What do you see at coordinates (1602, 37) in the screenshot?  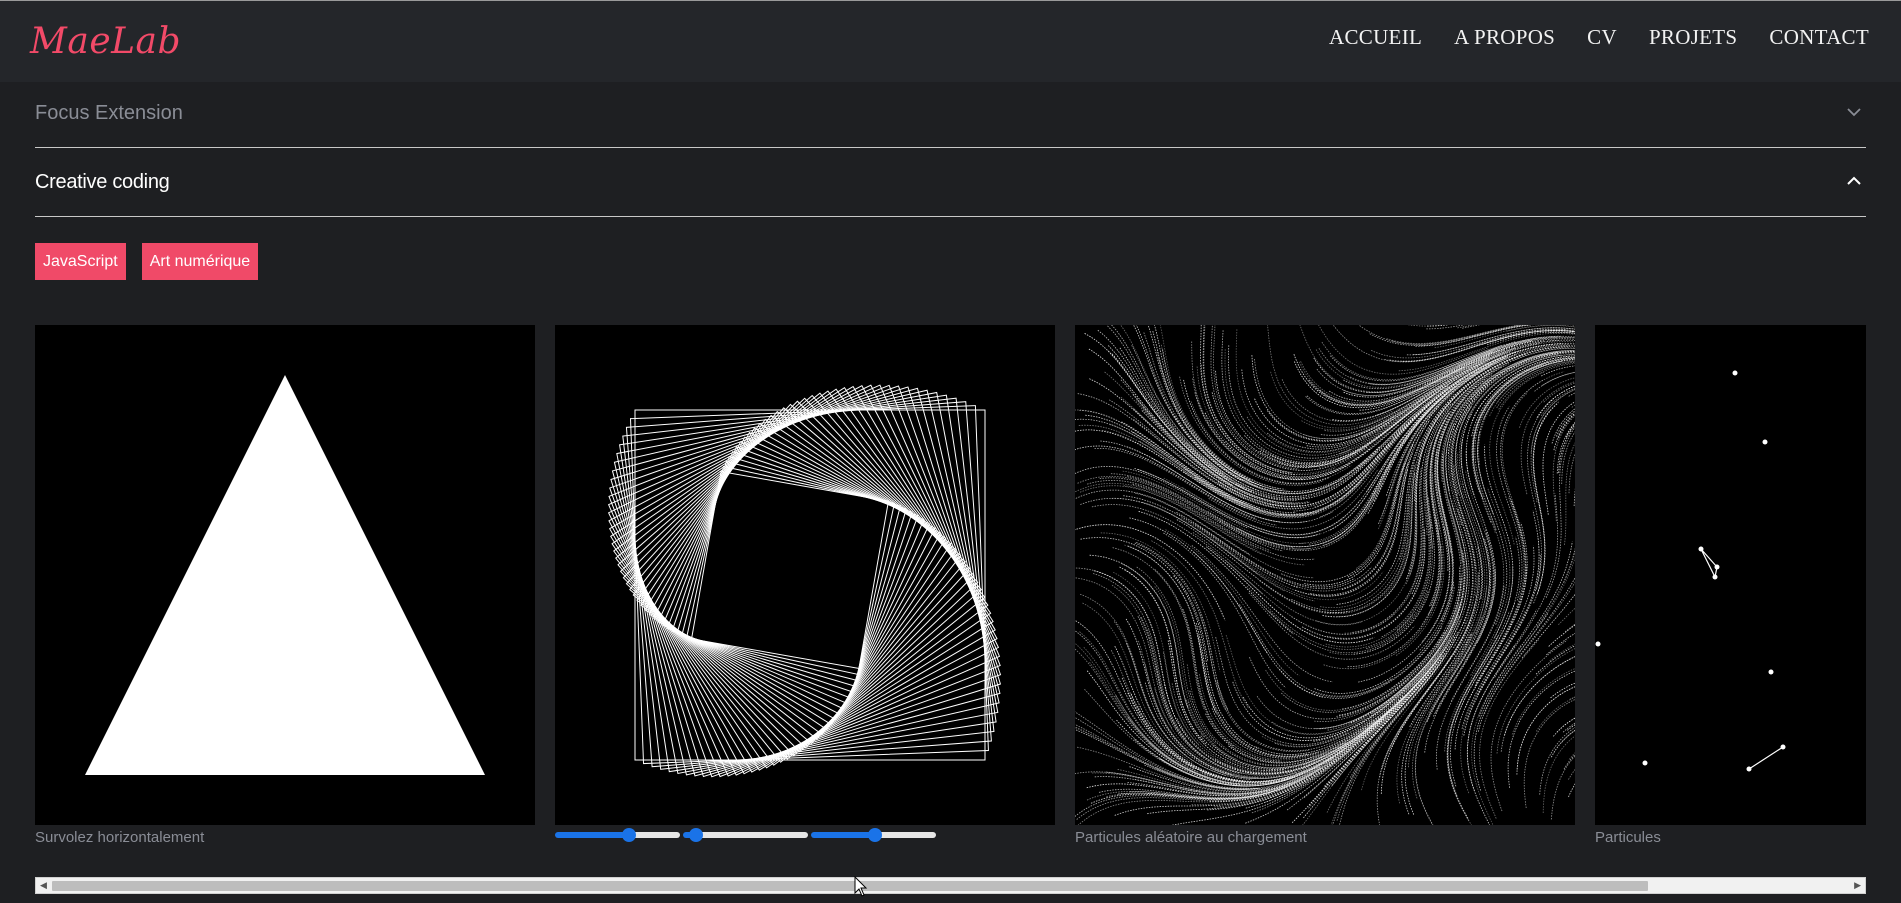 I see `nav-cv: CV` at bounding box center [1602, 37].